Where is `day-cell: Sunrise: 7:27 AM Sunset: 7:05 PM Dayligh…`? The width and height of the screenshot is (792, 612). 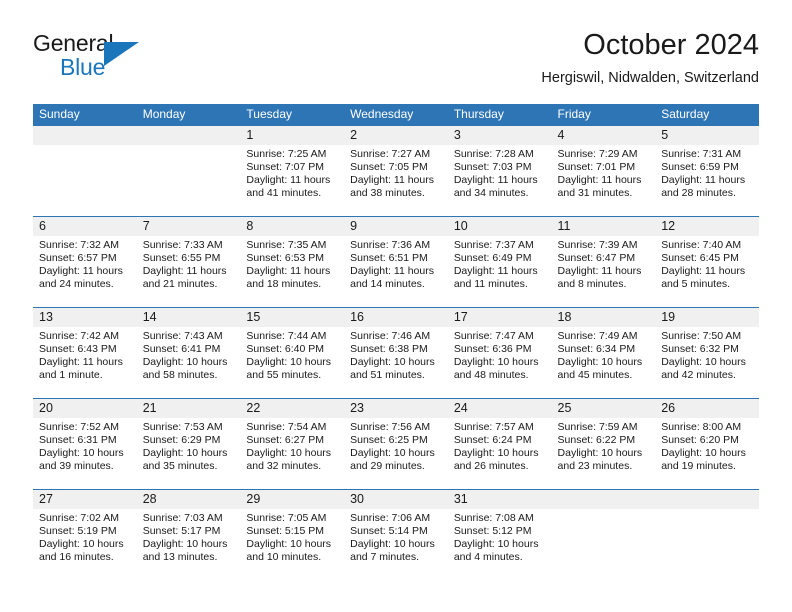
day-cell: Sunrise: 7:27 AM Sunset: 7:05 PM Dayligh… is located at coordinates (396, 180).